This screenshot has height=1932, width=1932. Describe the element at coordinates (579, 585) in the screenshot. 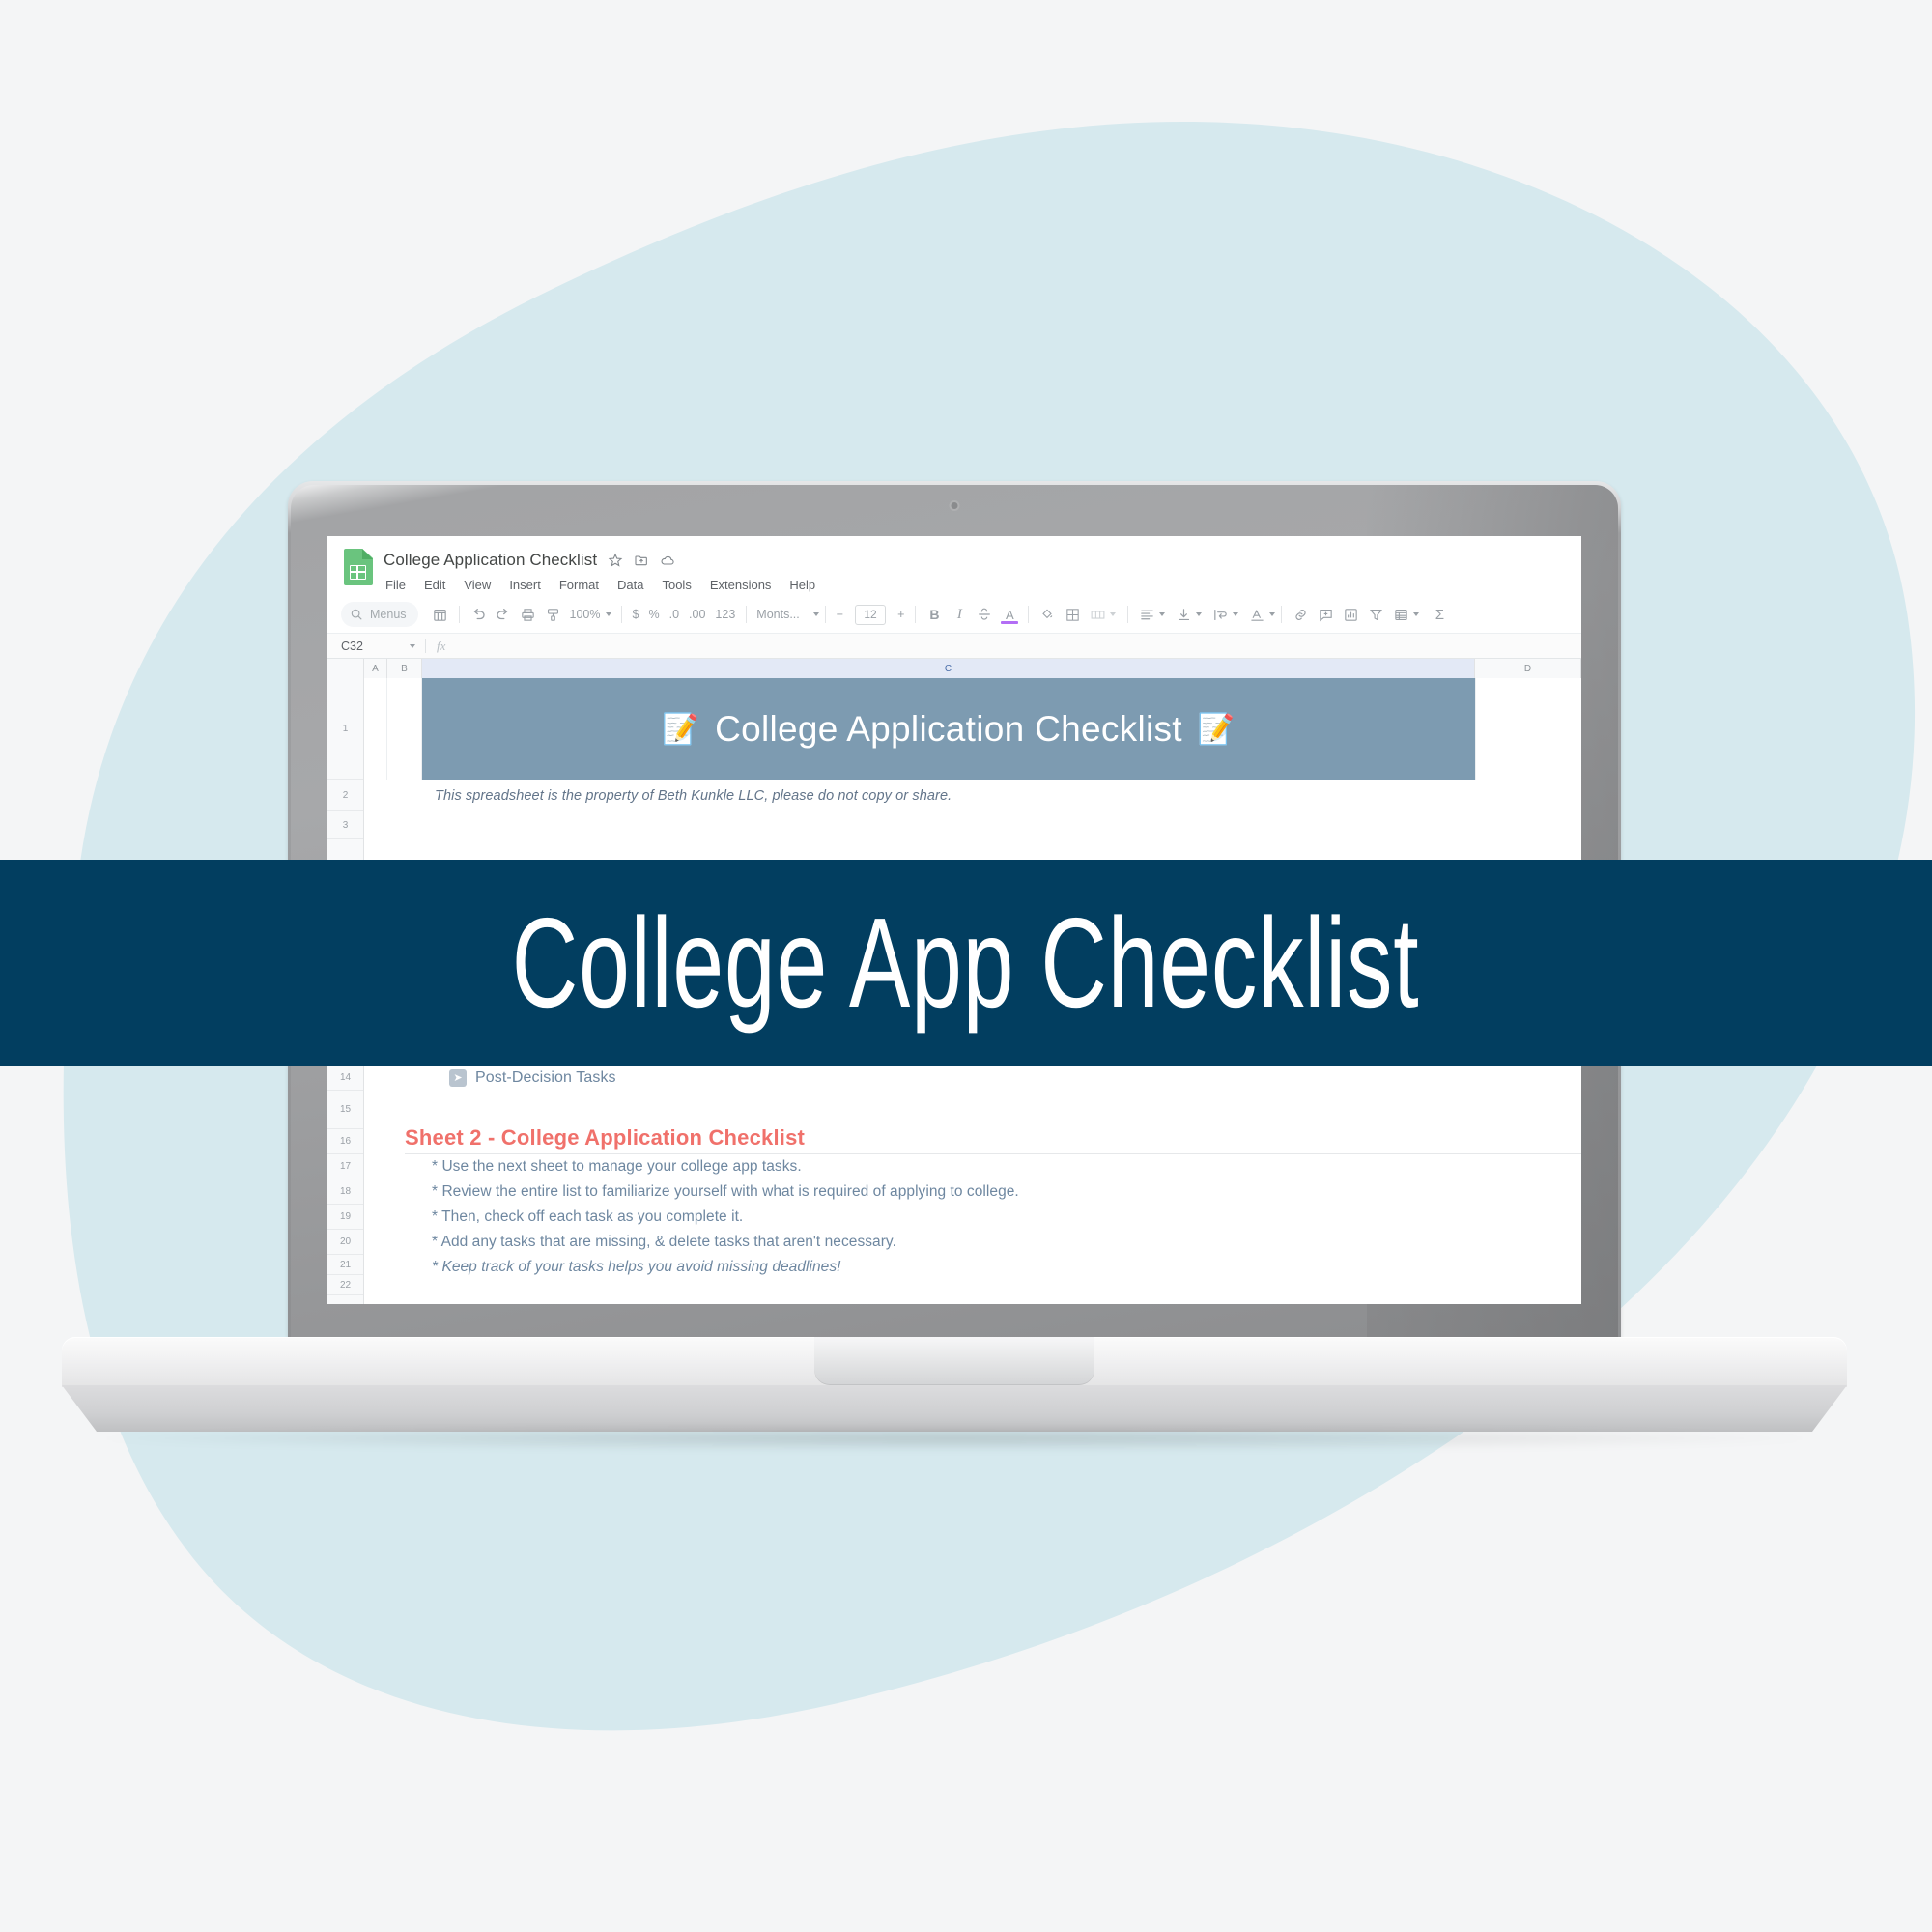

I see `menu-item-format: Format` at that location.